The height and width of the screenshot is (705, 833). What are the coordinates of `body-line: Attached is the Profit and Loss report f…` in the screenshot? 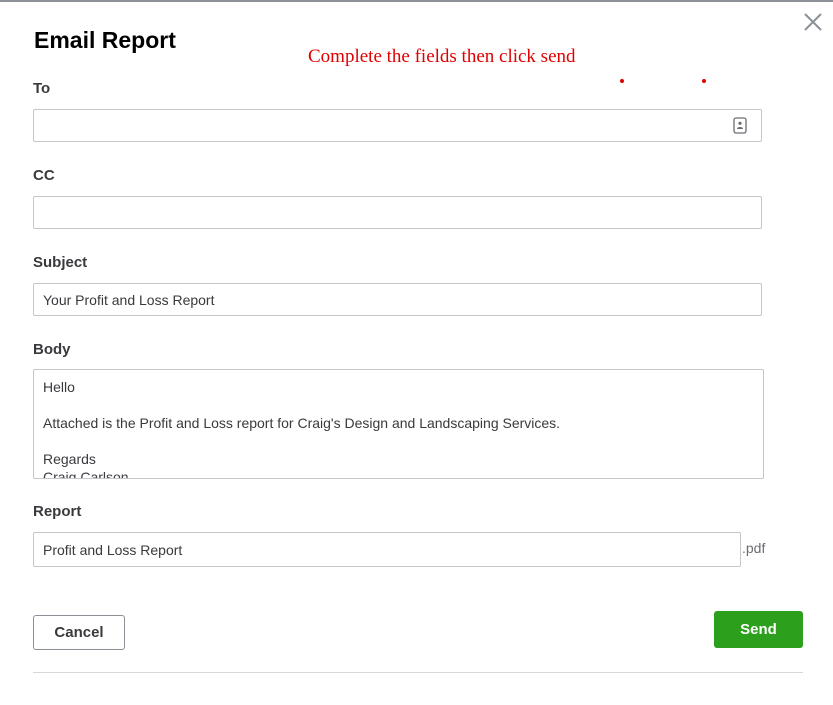 It's located at (302, 423).